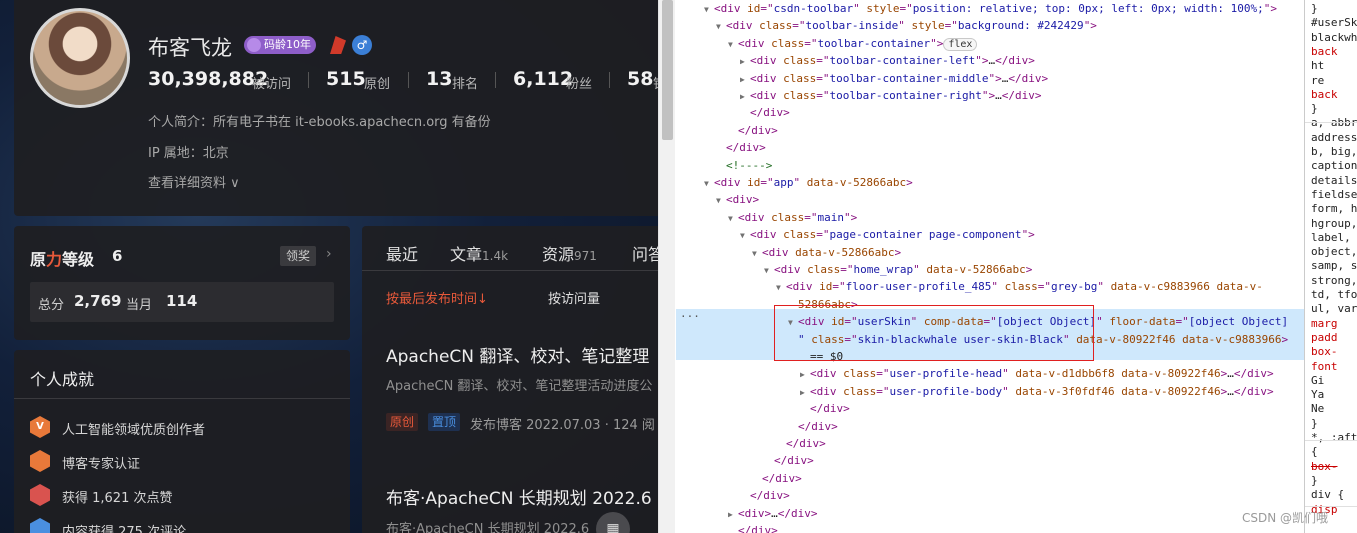 Image resolution: width=1357 pixels, height=533 pixels. I want to click on style-rule-line: a, abbr, so click(1334, 123).